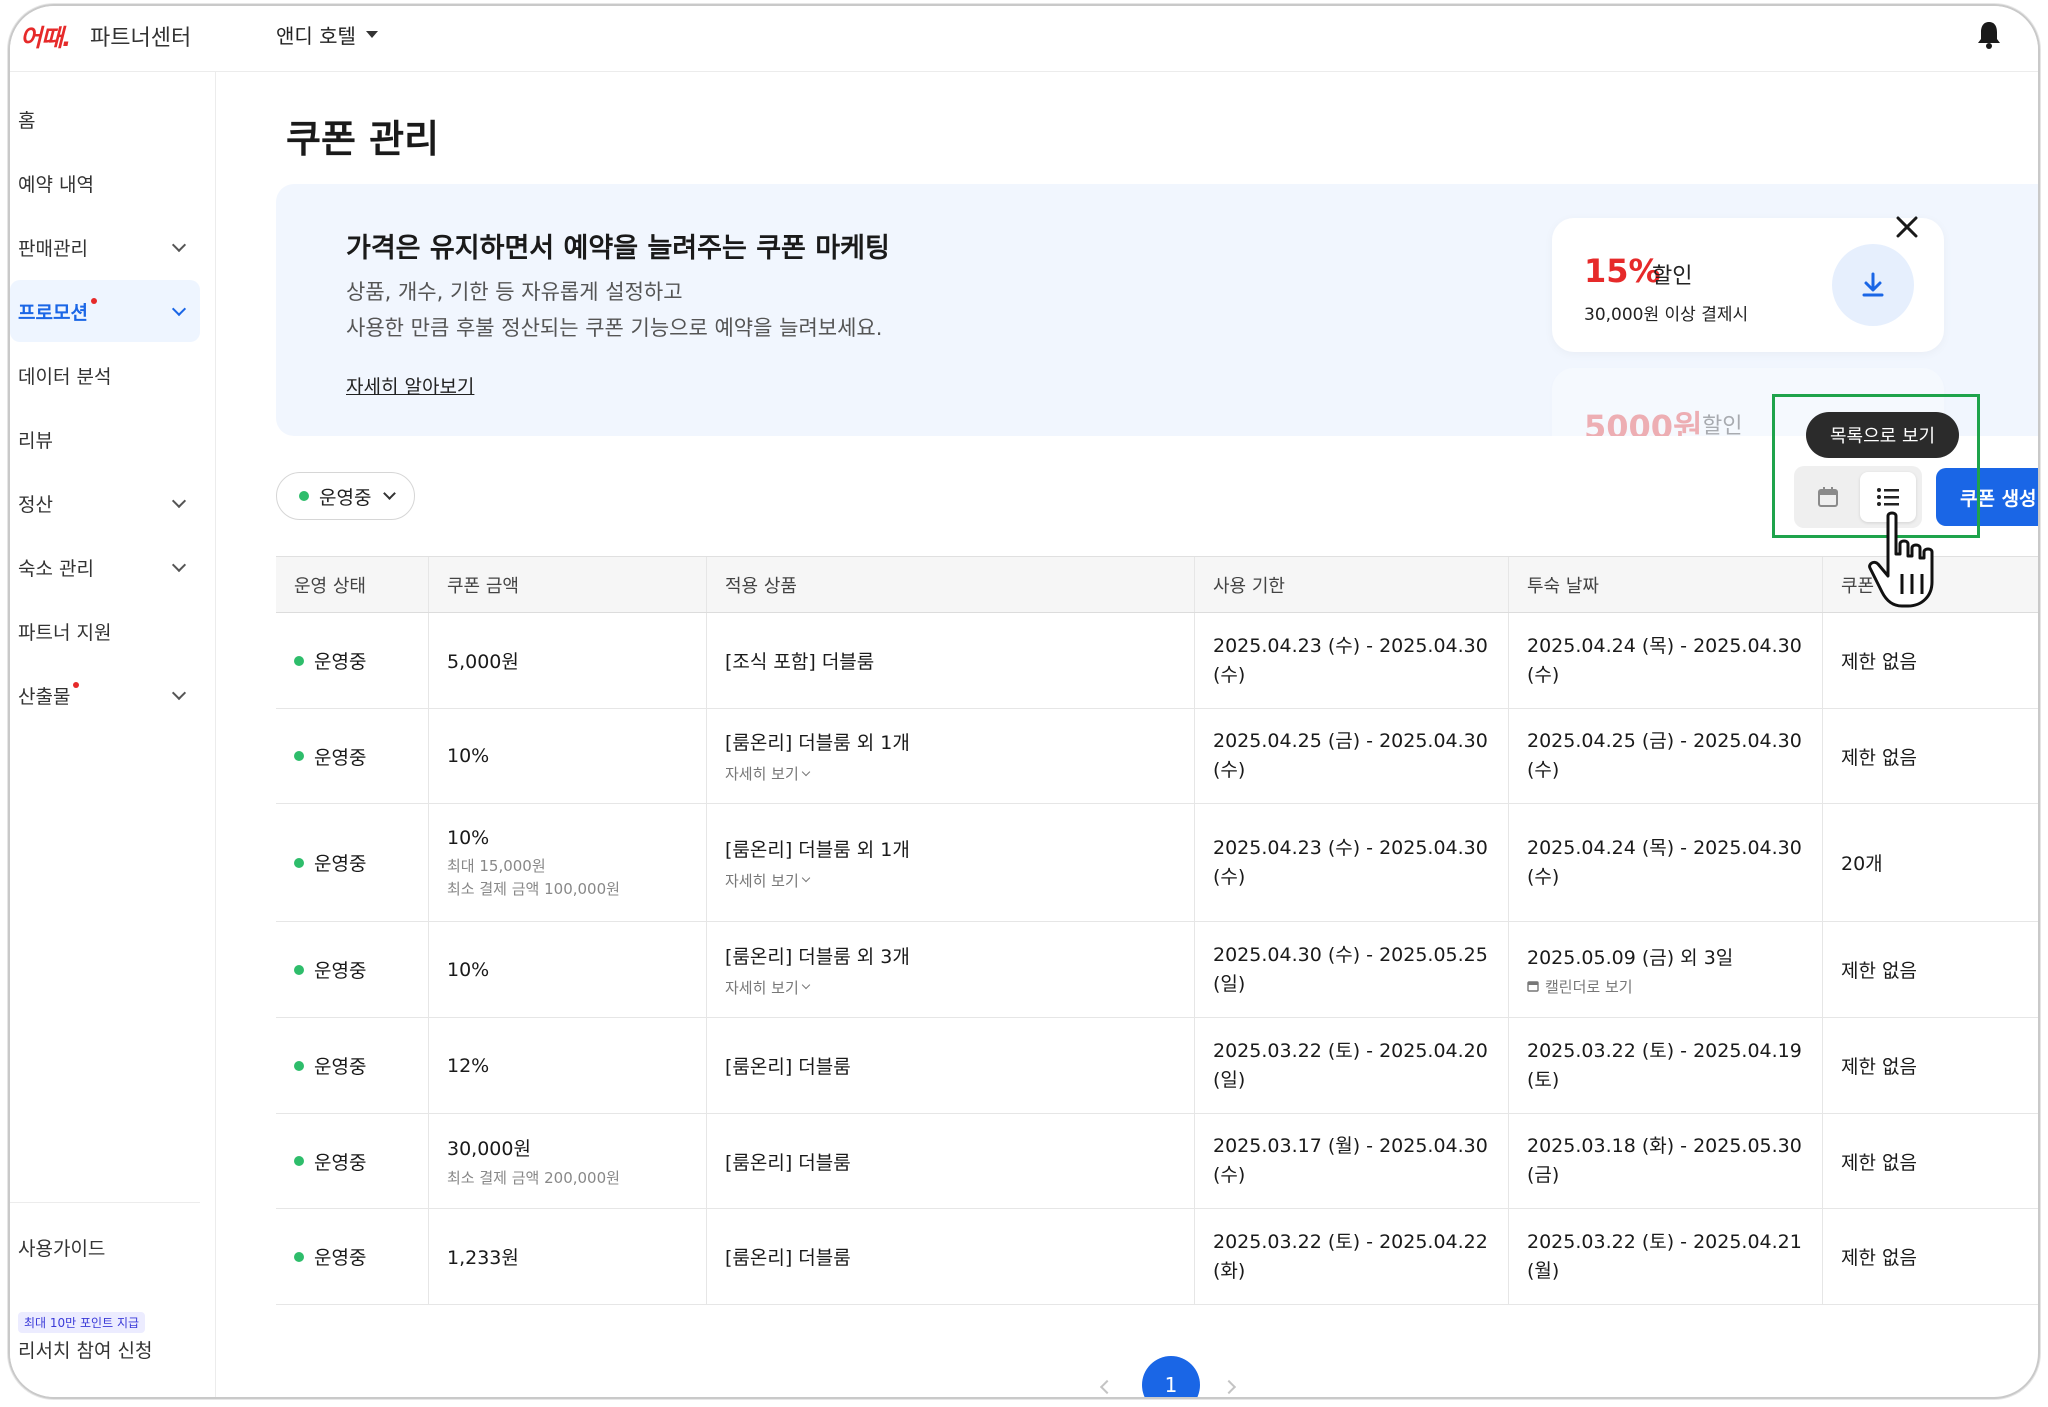 This screenshot has height=1407, width=2048. What do you see at coordinates (1171, 1376) in the screenshot?
I see `page-number: 1` at bounding box center [1171, 1376].